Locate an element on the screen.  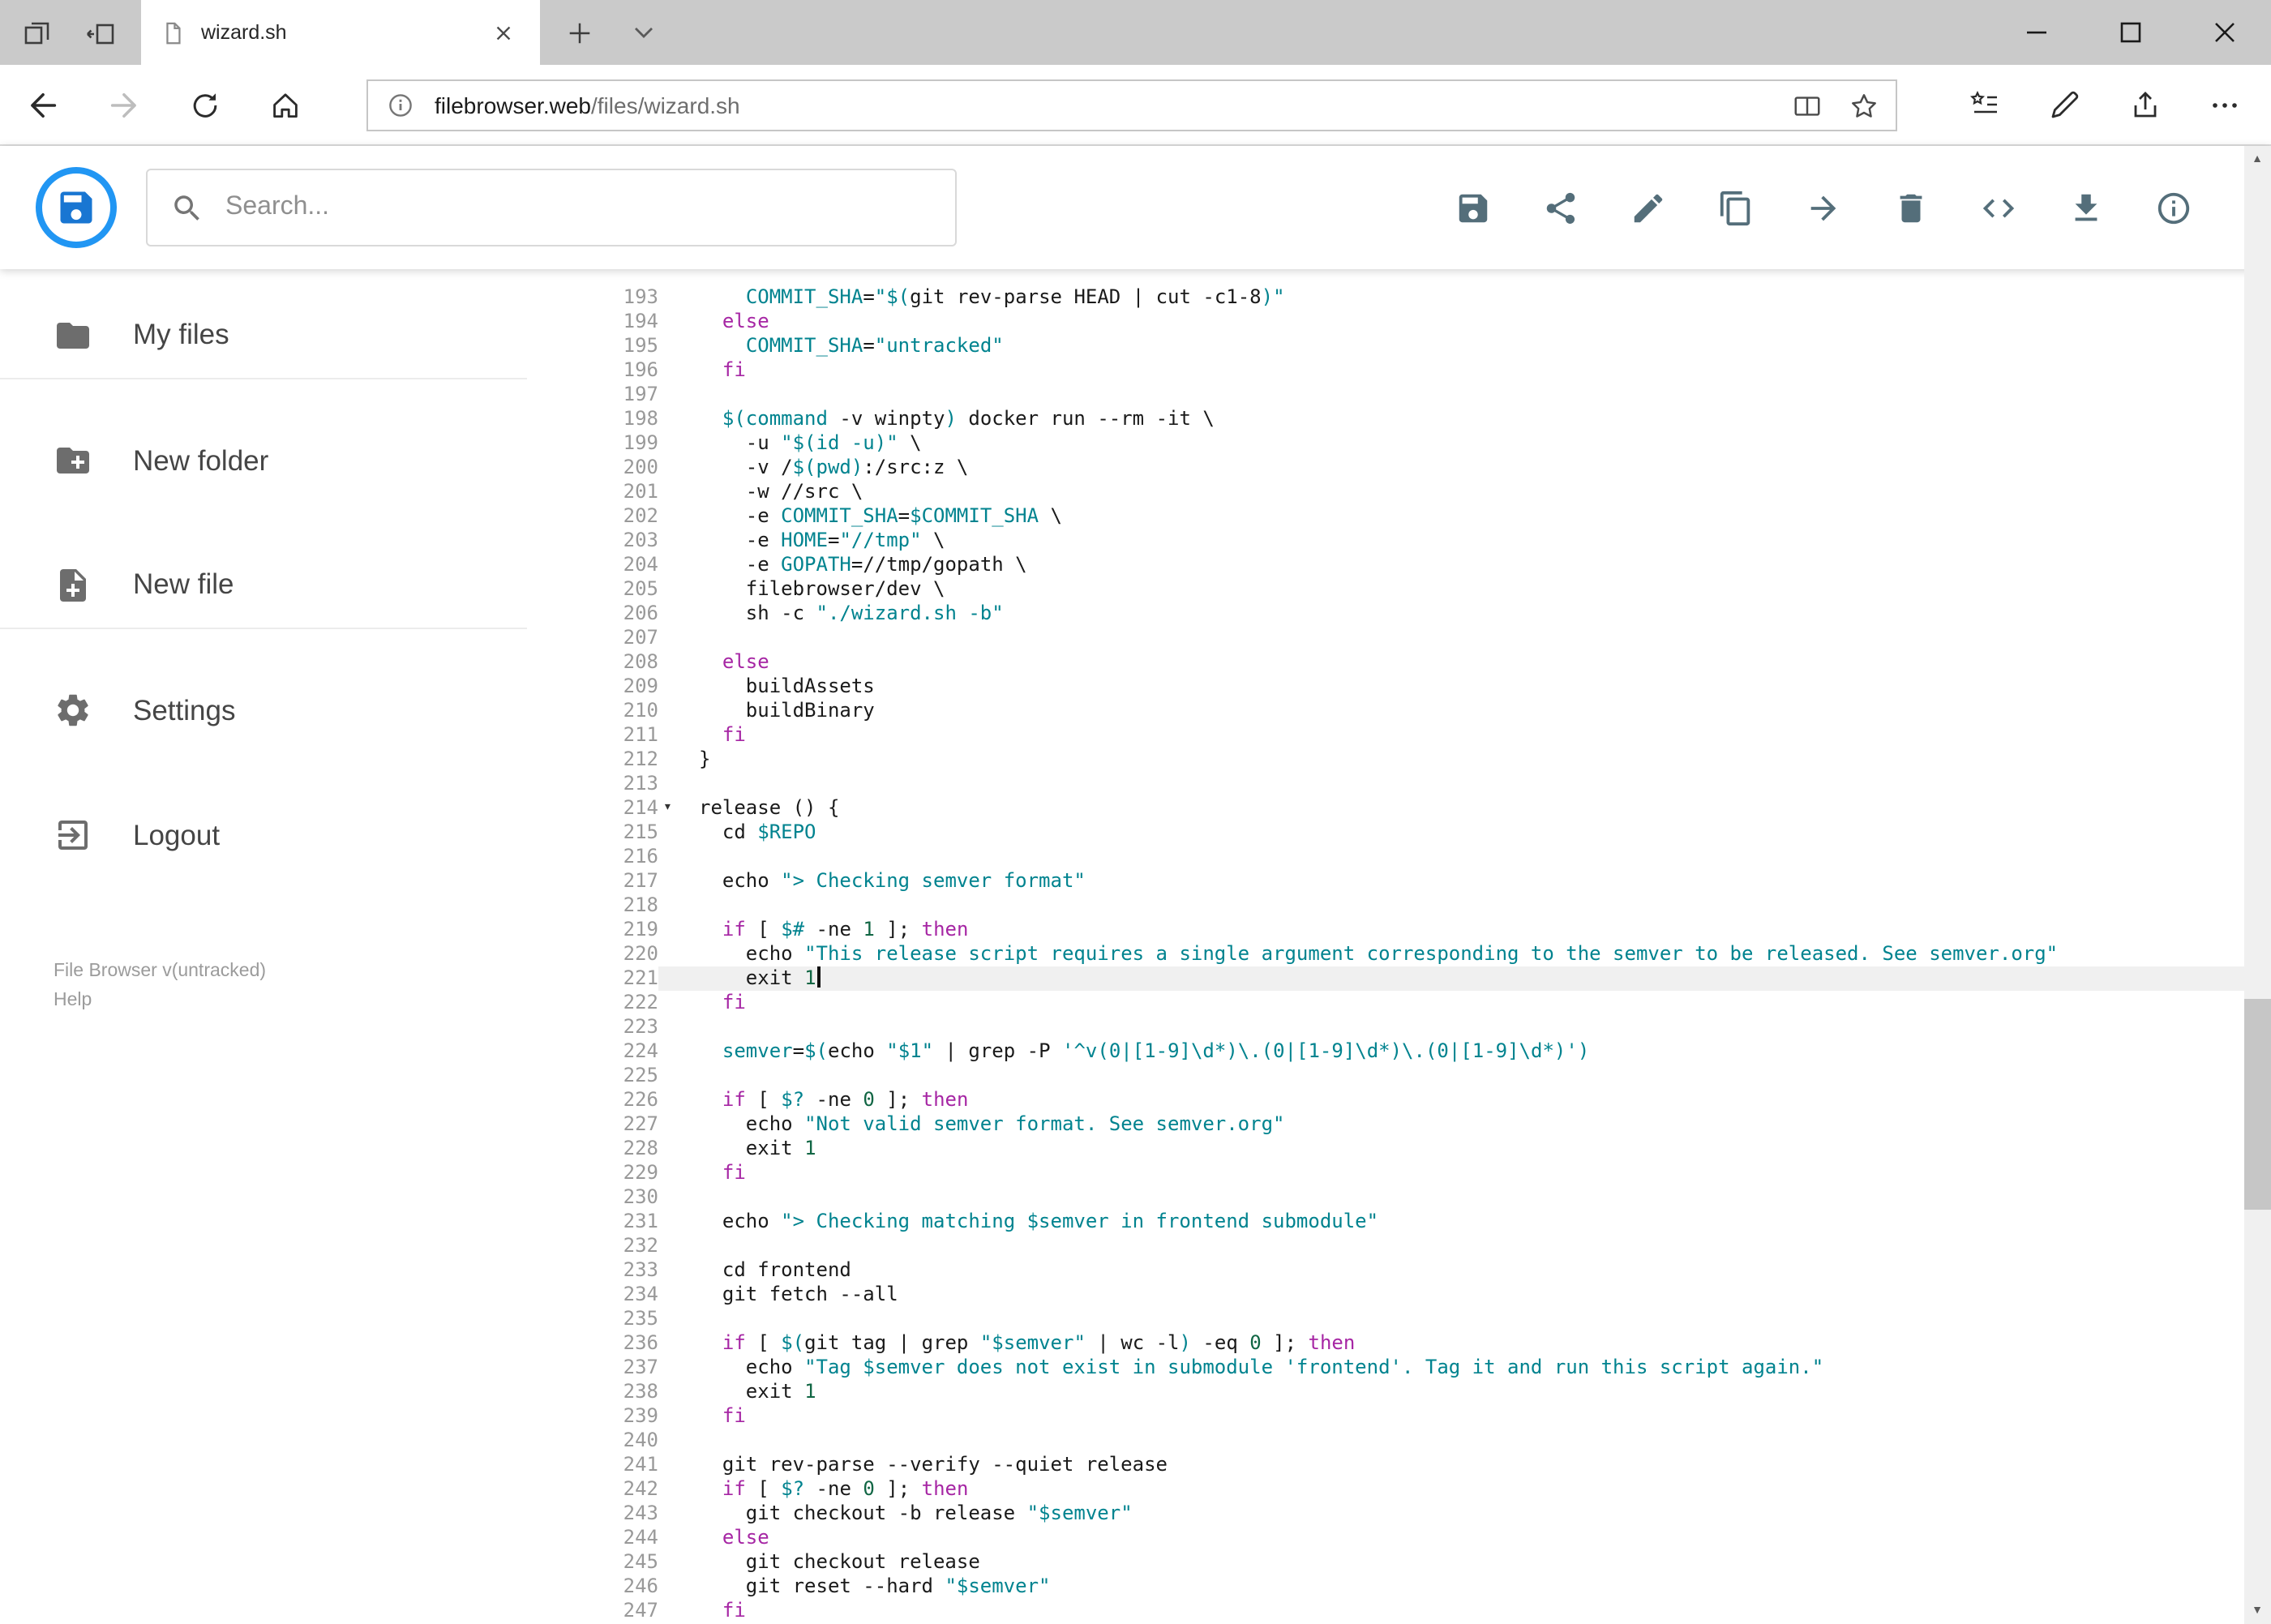
code-line: 215 cd $REPO is located at coordinates (1399, 833).